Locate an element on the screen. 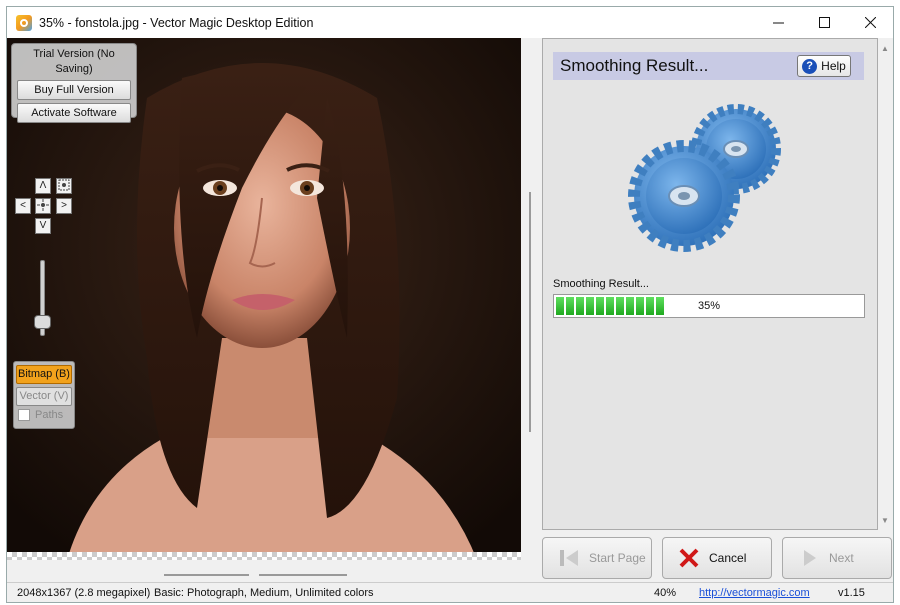 The width and height of the screenshot is (900, 605). paths-checkbox is located at coordinates (24, 415).